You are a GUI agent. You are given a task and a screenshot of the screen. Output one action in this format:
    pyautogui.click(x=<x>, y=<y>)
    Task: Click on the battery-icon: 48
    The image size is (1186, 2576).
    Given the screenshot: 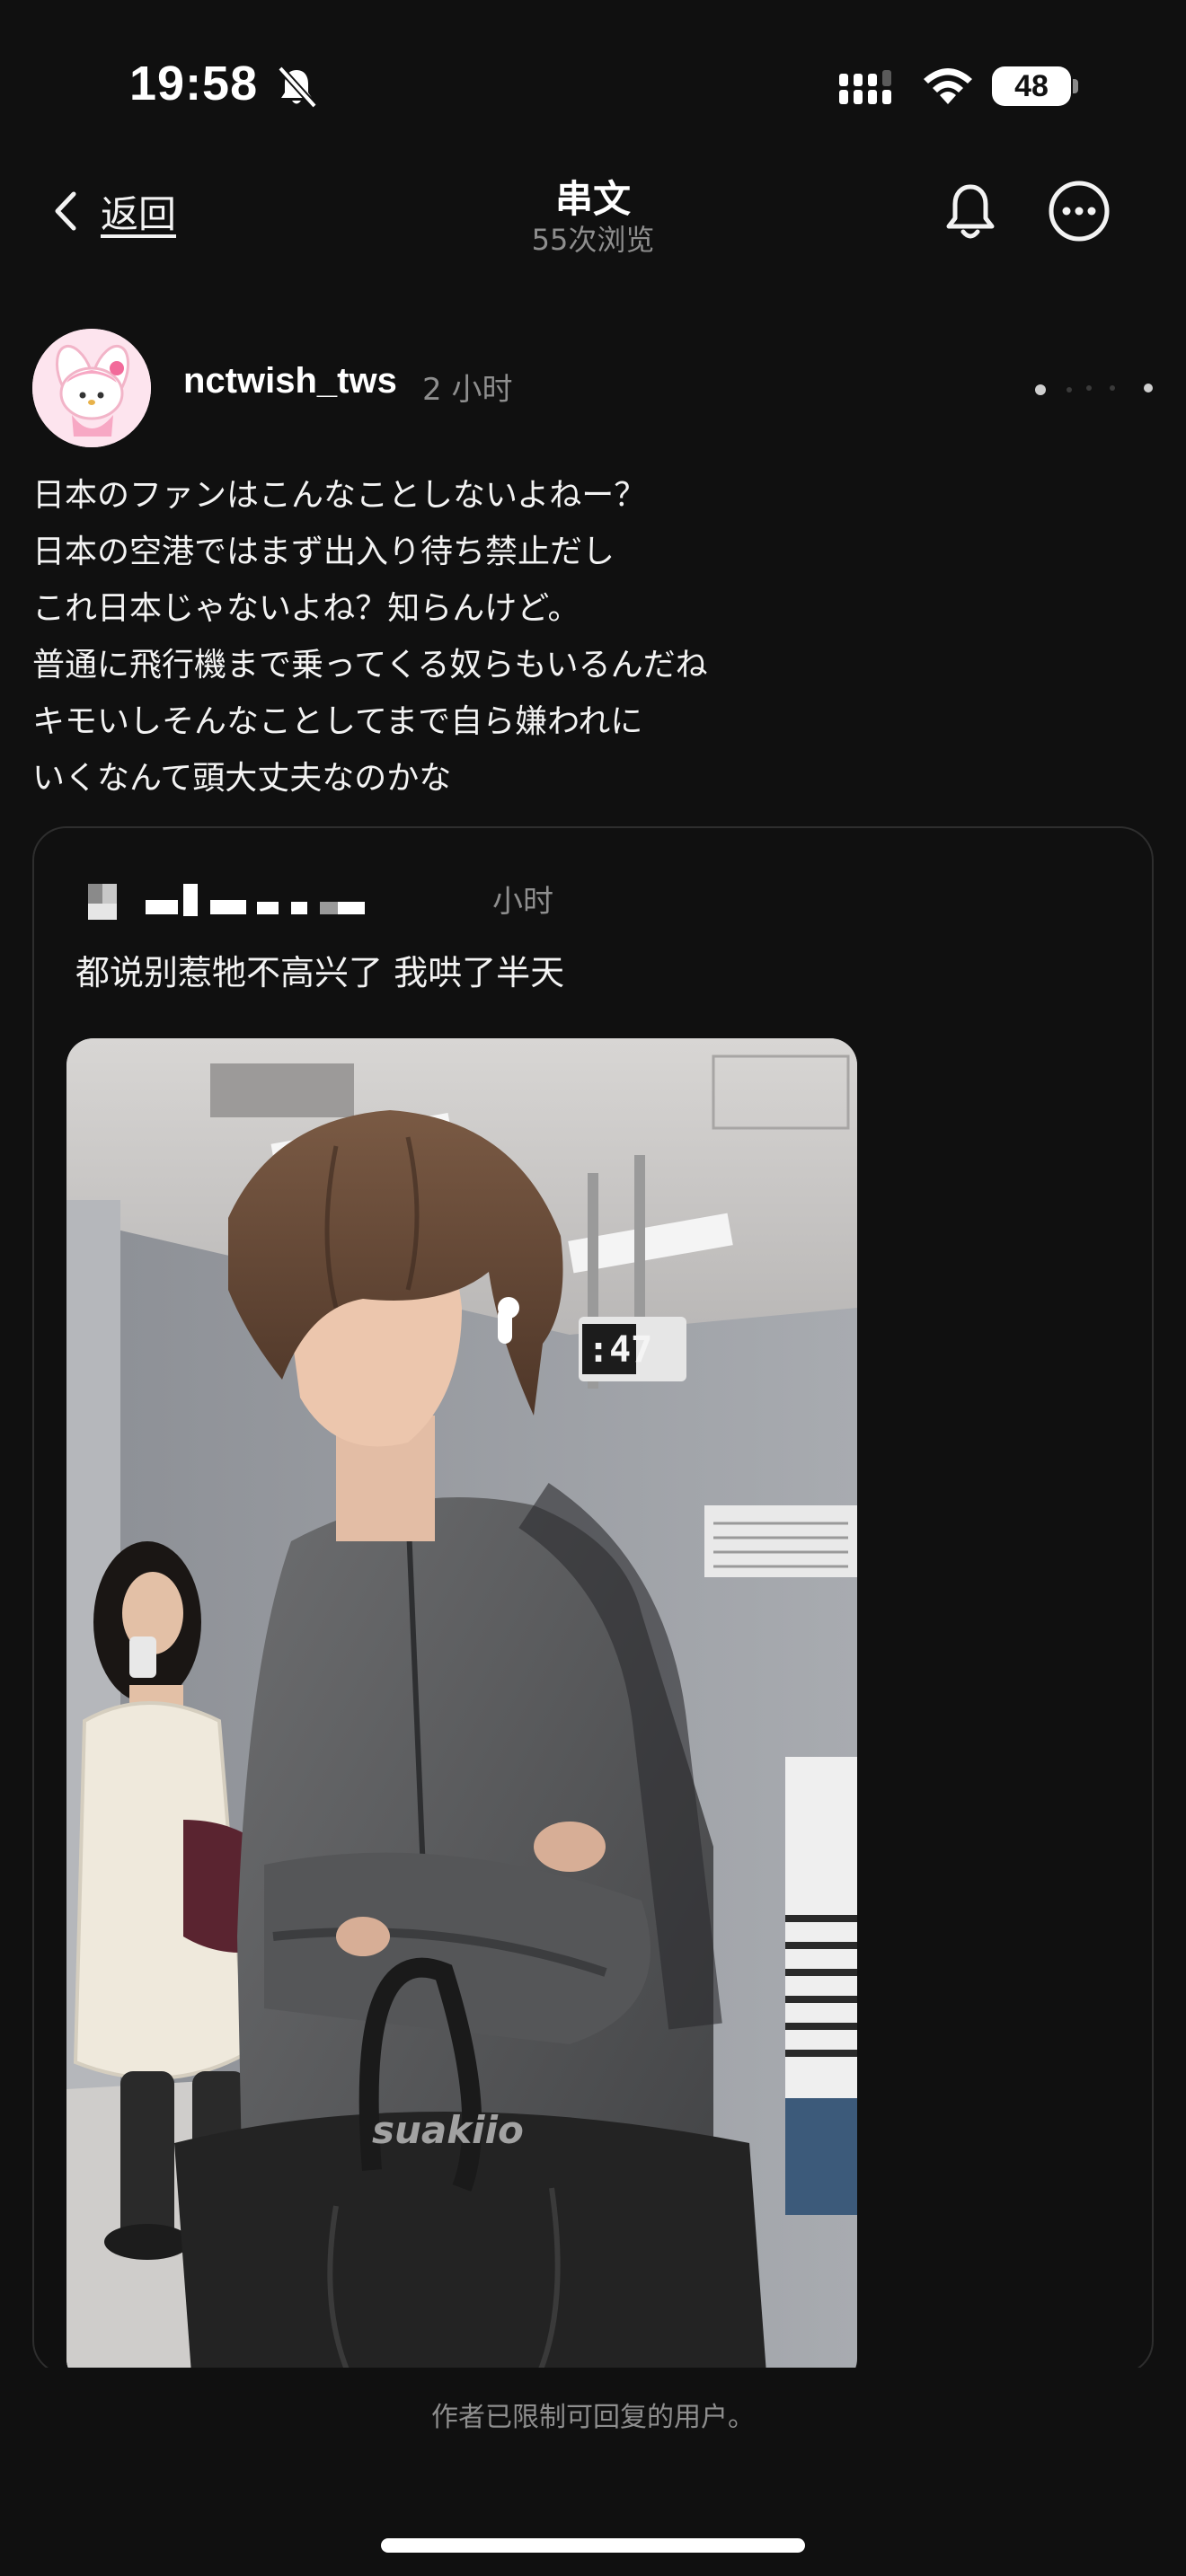 What is the action you would take?
    pyautogui.click(x=1031, y=86)
    